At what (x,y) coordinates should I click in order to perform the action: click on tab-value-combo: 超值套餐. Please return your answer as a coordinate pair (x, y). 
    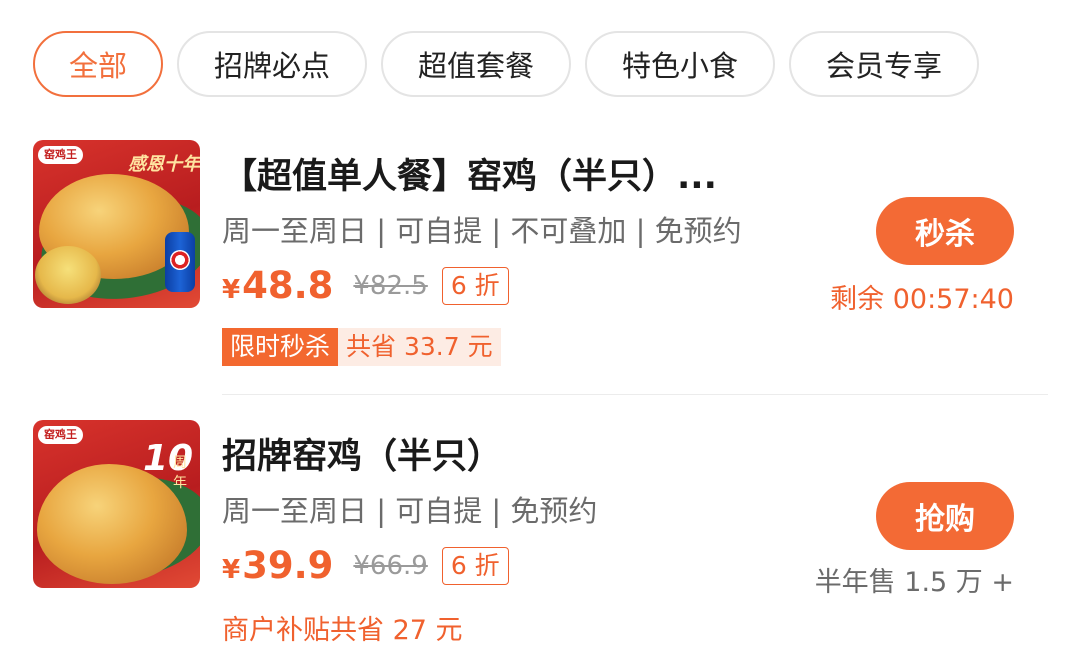
    Looking at the image, I should click on (476, 64).